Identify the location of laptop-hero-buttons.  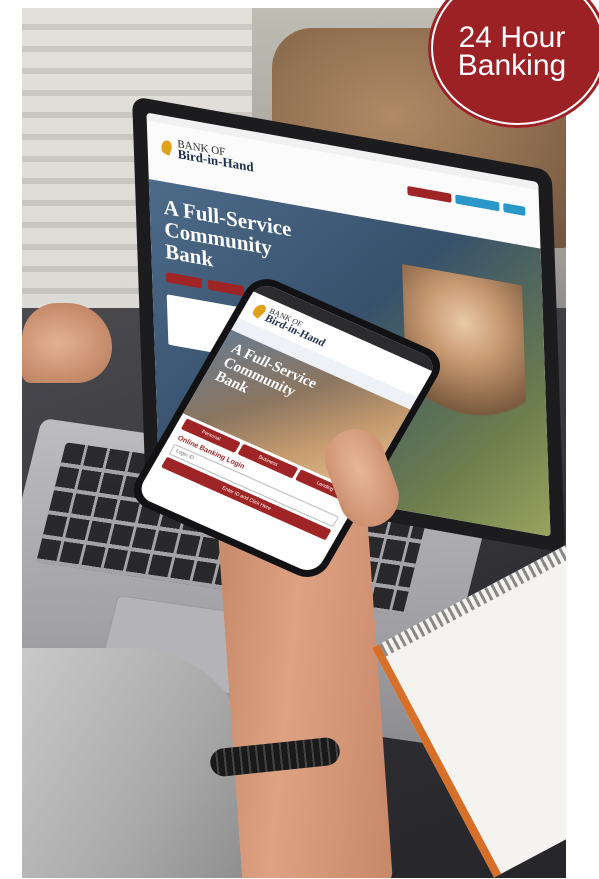
(205, 284).